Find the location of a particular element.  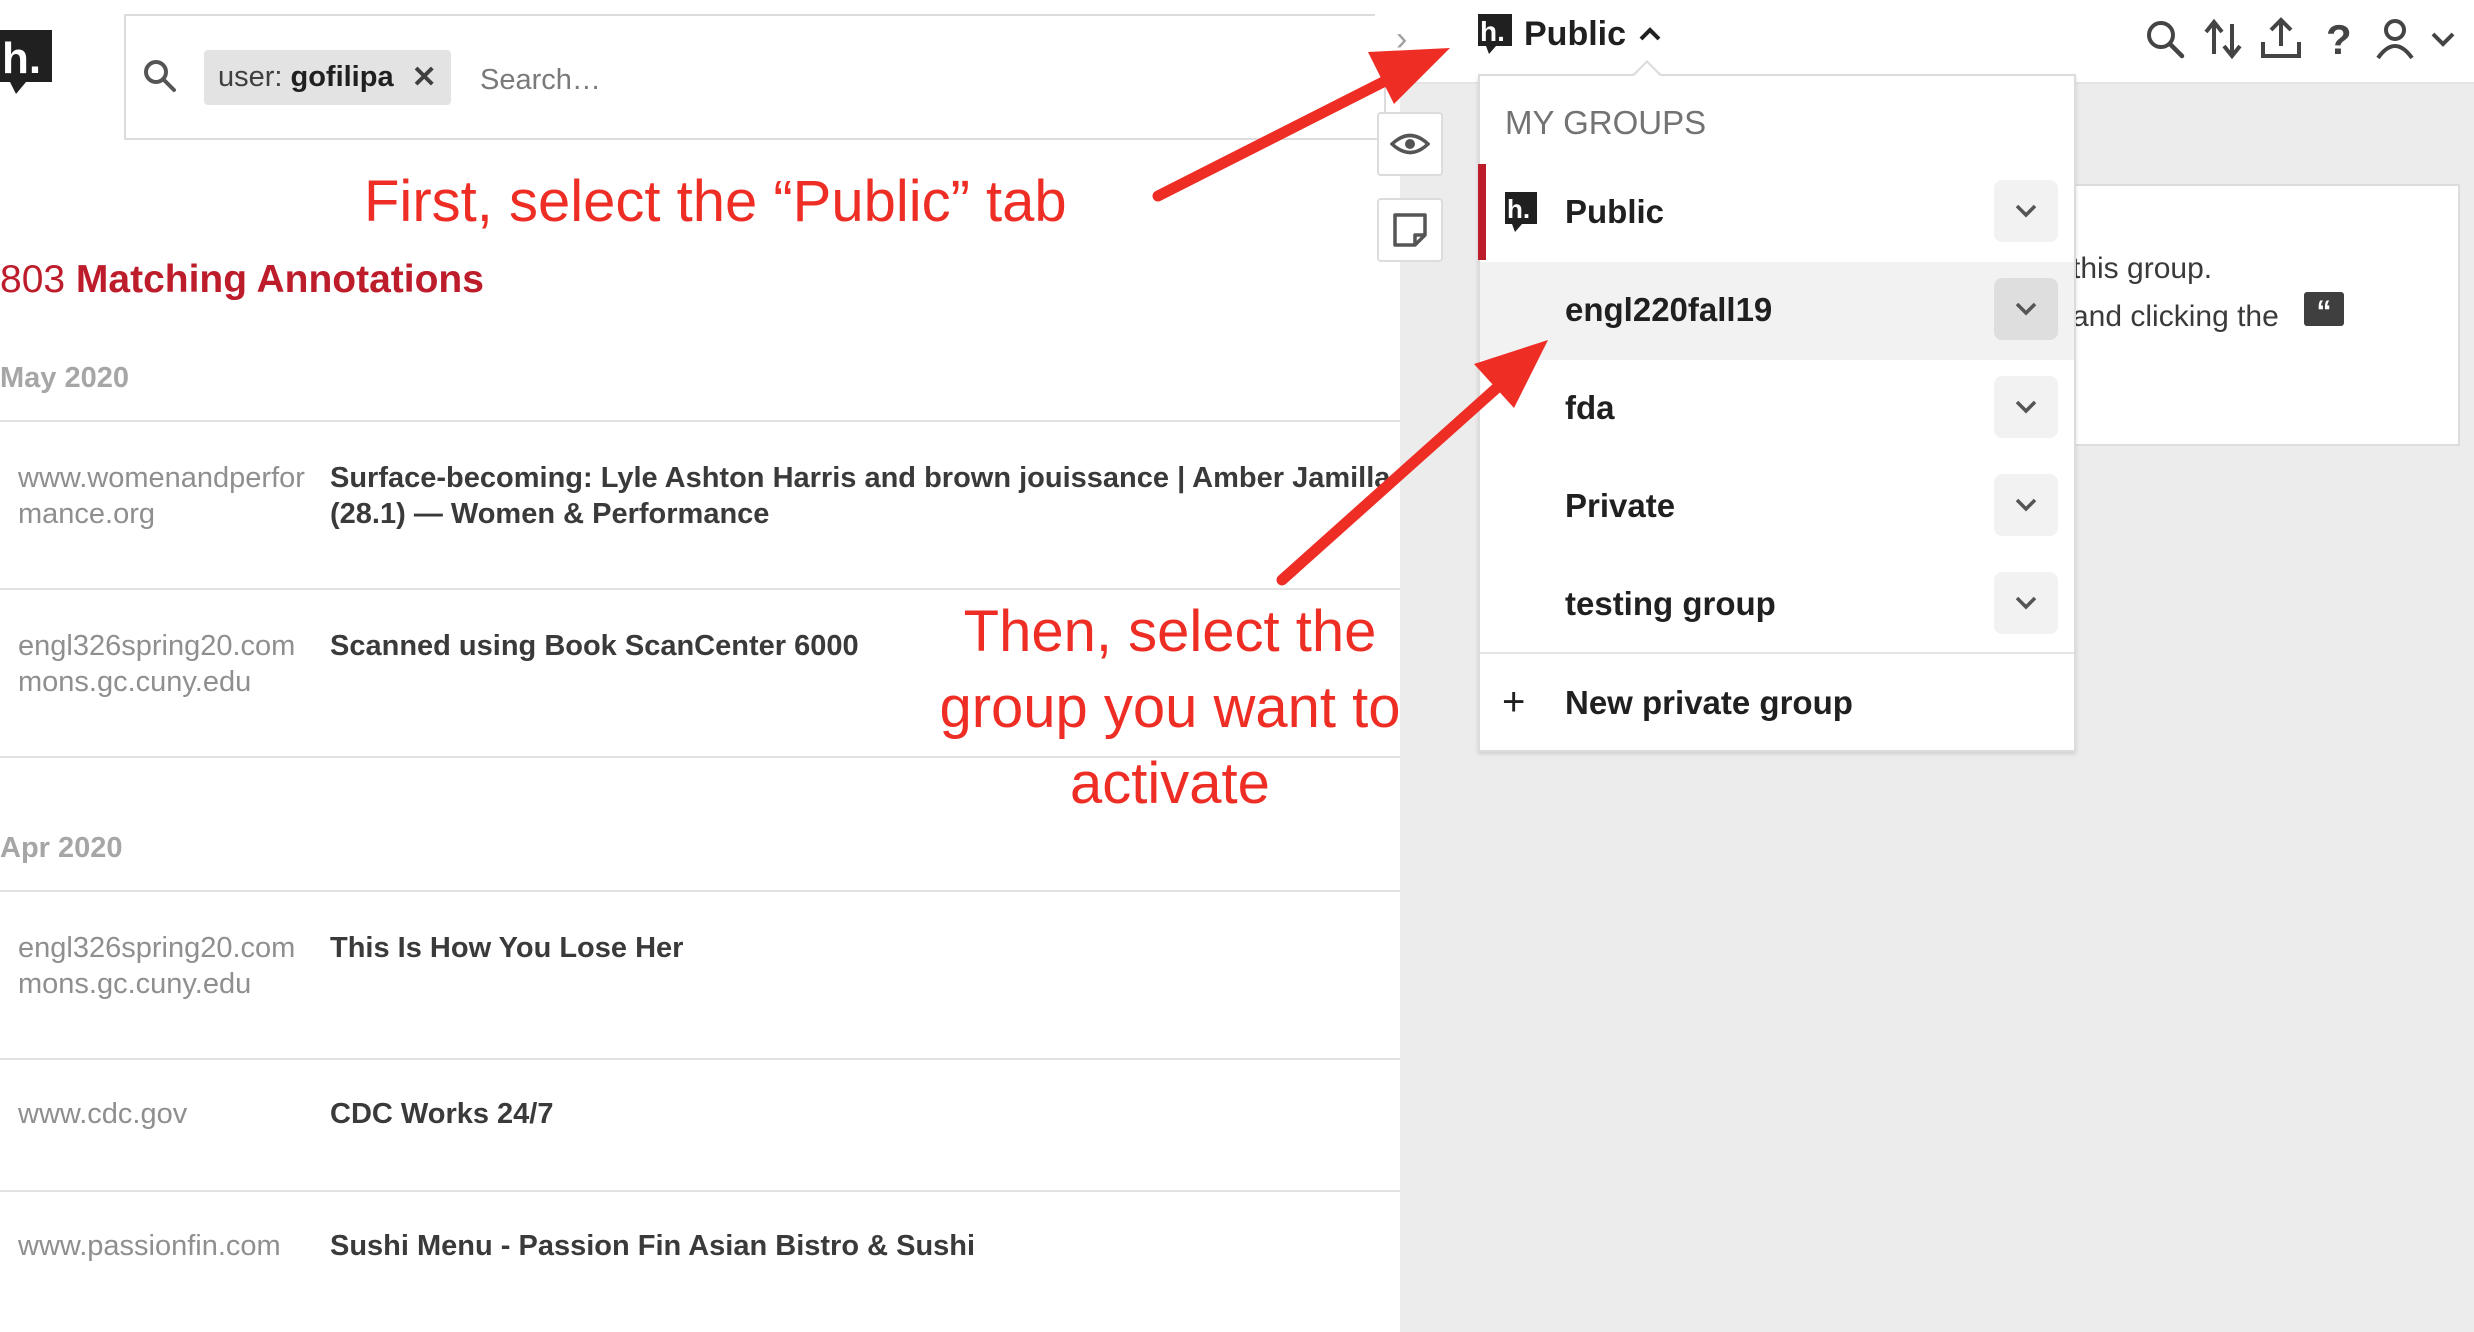

search-input is located at coordinates (830, 80).